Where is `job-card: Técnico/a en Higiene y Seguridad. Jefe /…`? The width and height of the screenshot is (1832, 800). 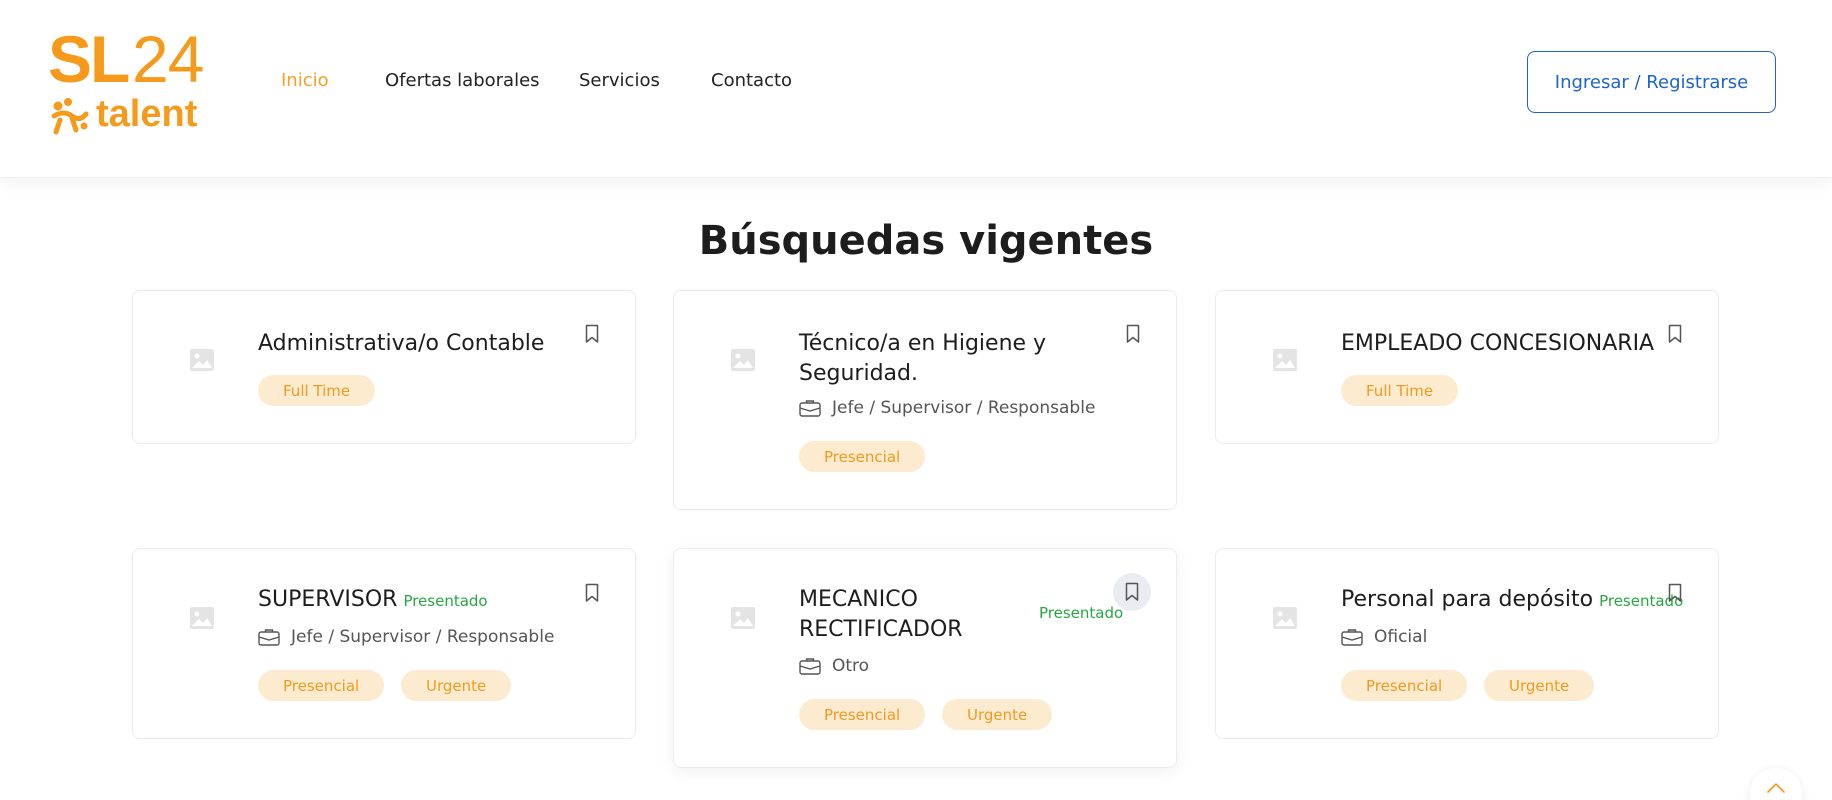 job-card: Técnico/a en Higiene y Seguridad. Jefe /… is located at coordinates (925, 400).